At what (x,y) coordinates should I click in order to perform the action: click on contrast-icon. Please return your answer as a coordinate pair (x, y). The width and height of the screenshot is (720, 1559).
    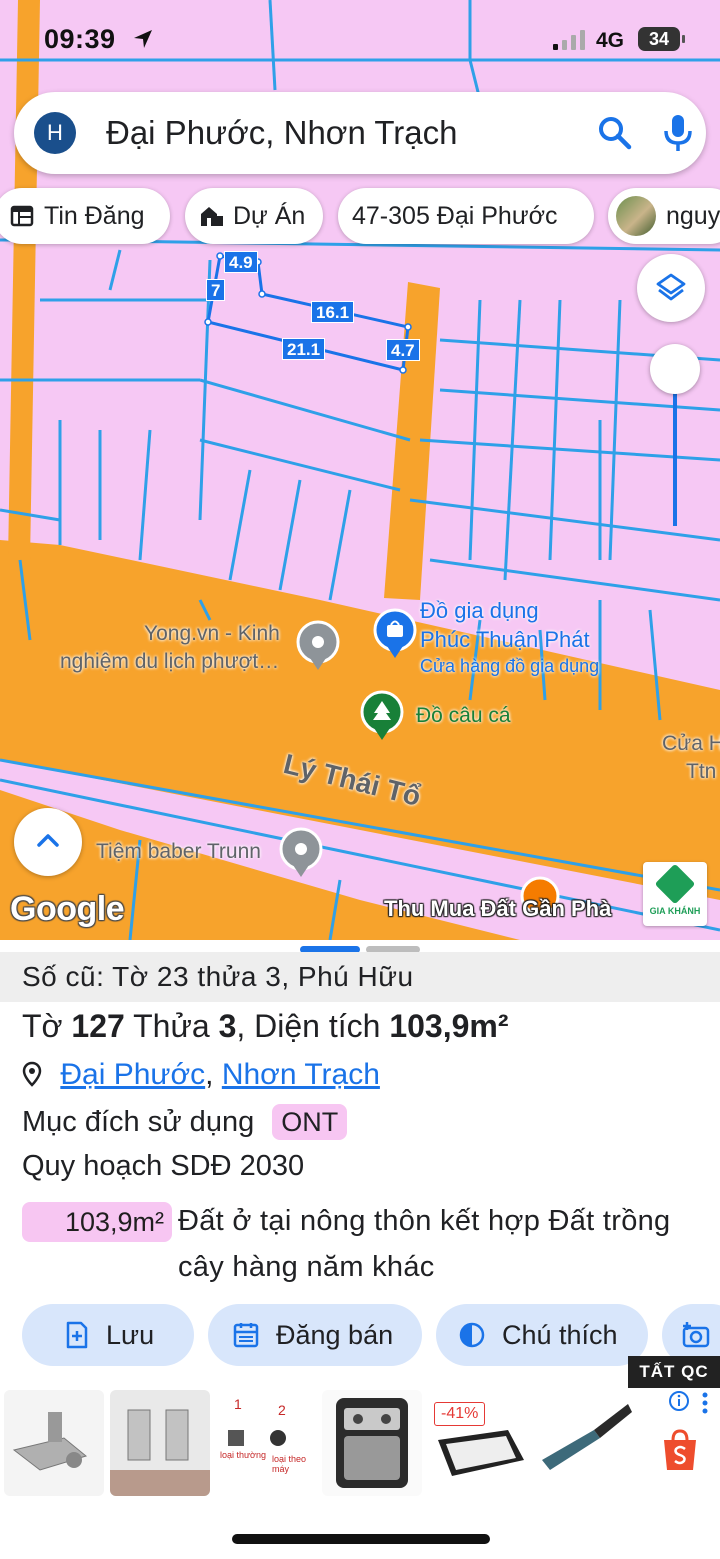
    Looking at the image, I should click on (472, 1335).